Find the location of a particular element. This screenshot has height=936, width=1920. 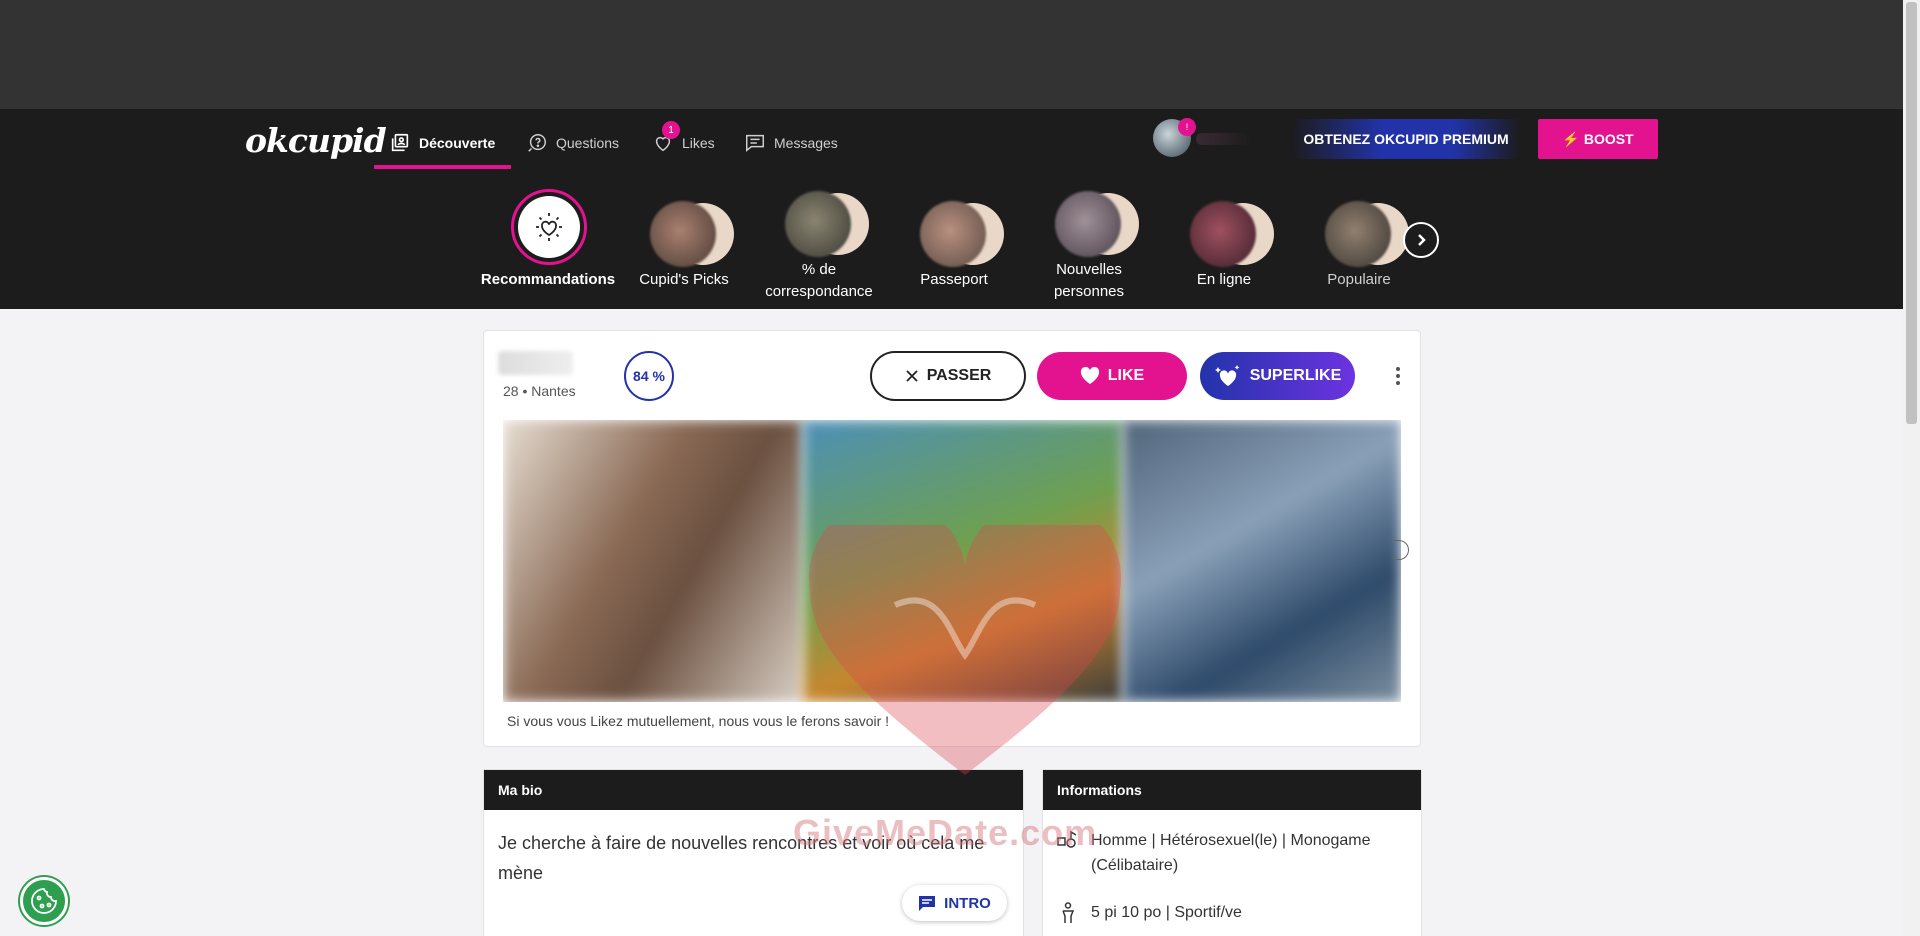

photo-strip is located at coordinates (952, 561).